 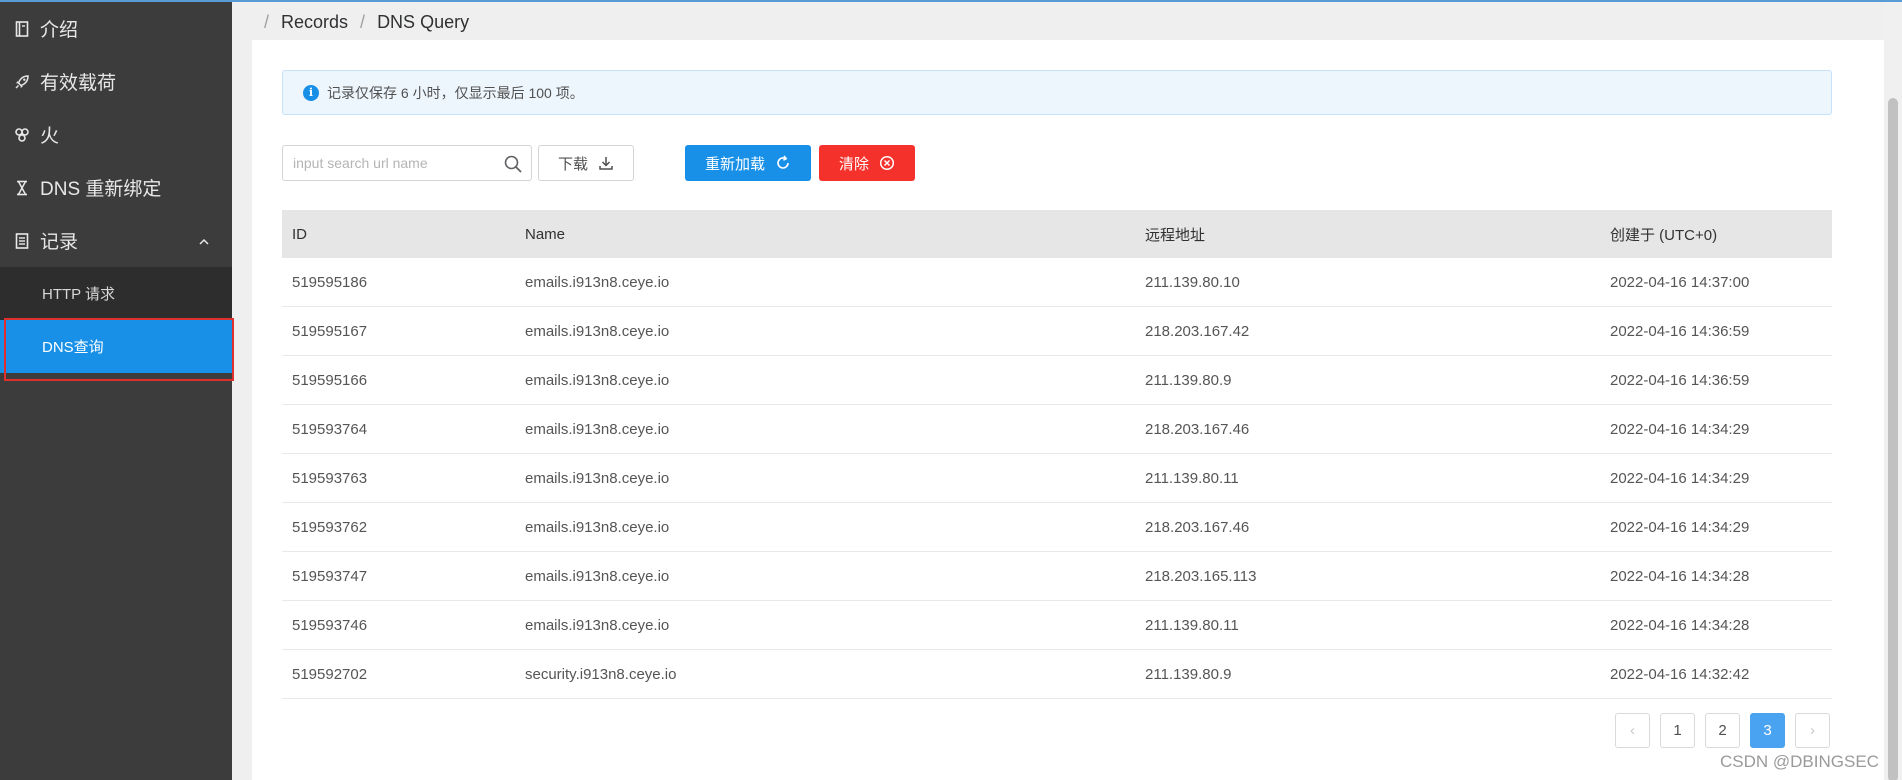 What do you see at coordinates (545, 234) in the screenshot?
I see `column-header-name: Name` at bounding box center [545, 234].